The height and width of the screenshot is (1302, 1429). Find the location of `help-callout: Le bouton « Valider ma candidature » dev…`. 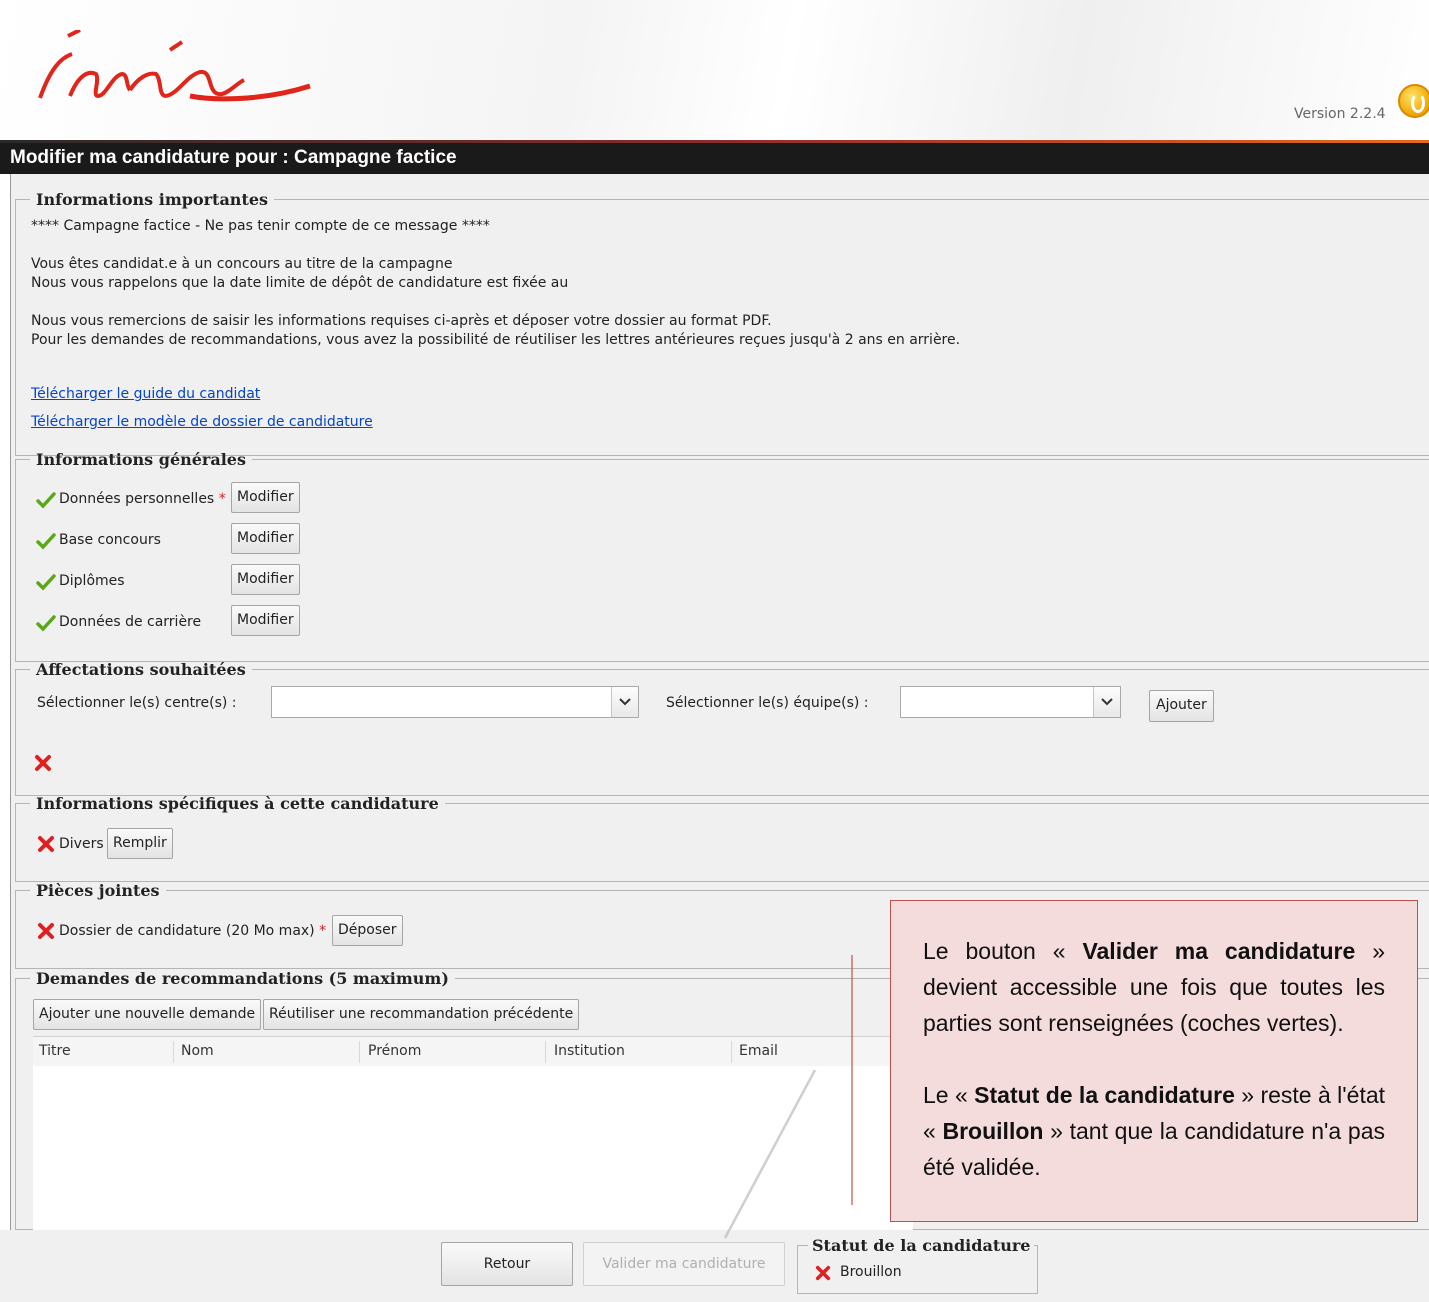

help-callout: Le bouton « Valider ma candidature » dev… is located at coordinates (1154, 1061).